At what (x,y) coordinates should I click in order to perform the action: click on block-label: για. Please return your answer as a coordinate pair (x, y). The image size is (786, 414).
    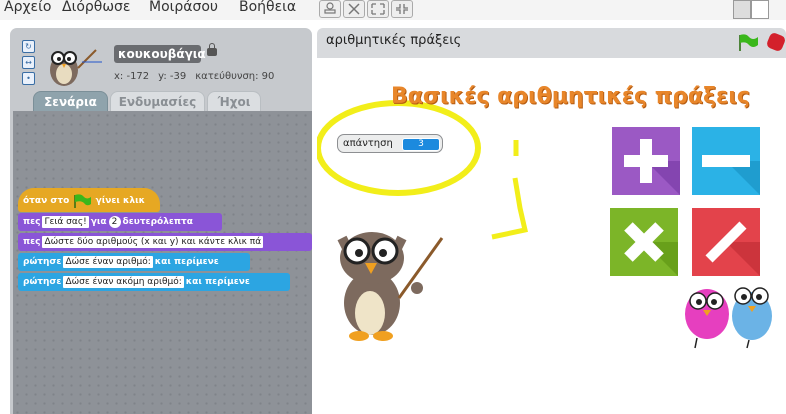
    Looking at the image, I should click on (98, 222).